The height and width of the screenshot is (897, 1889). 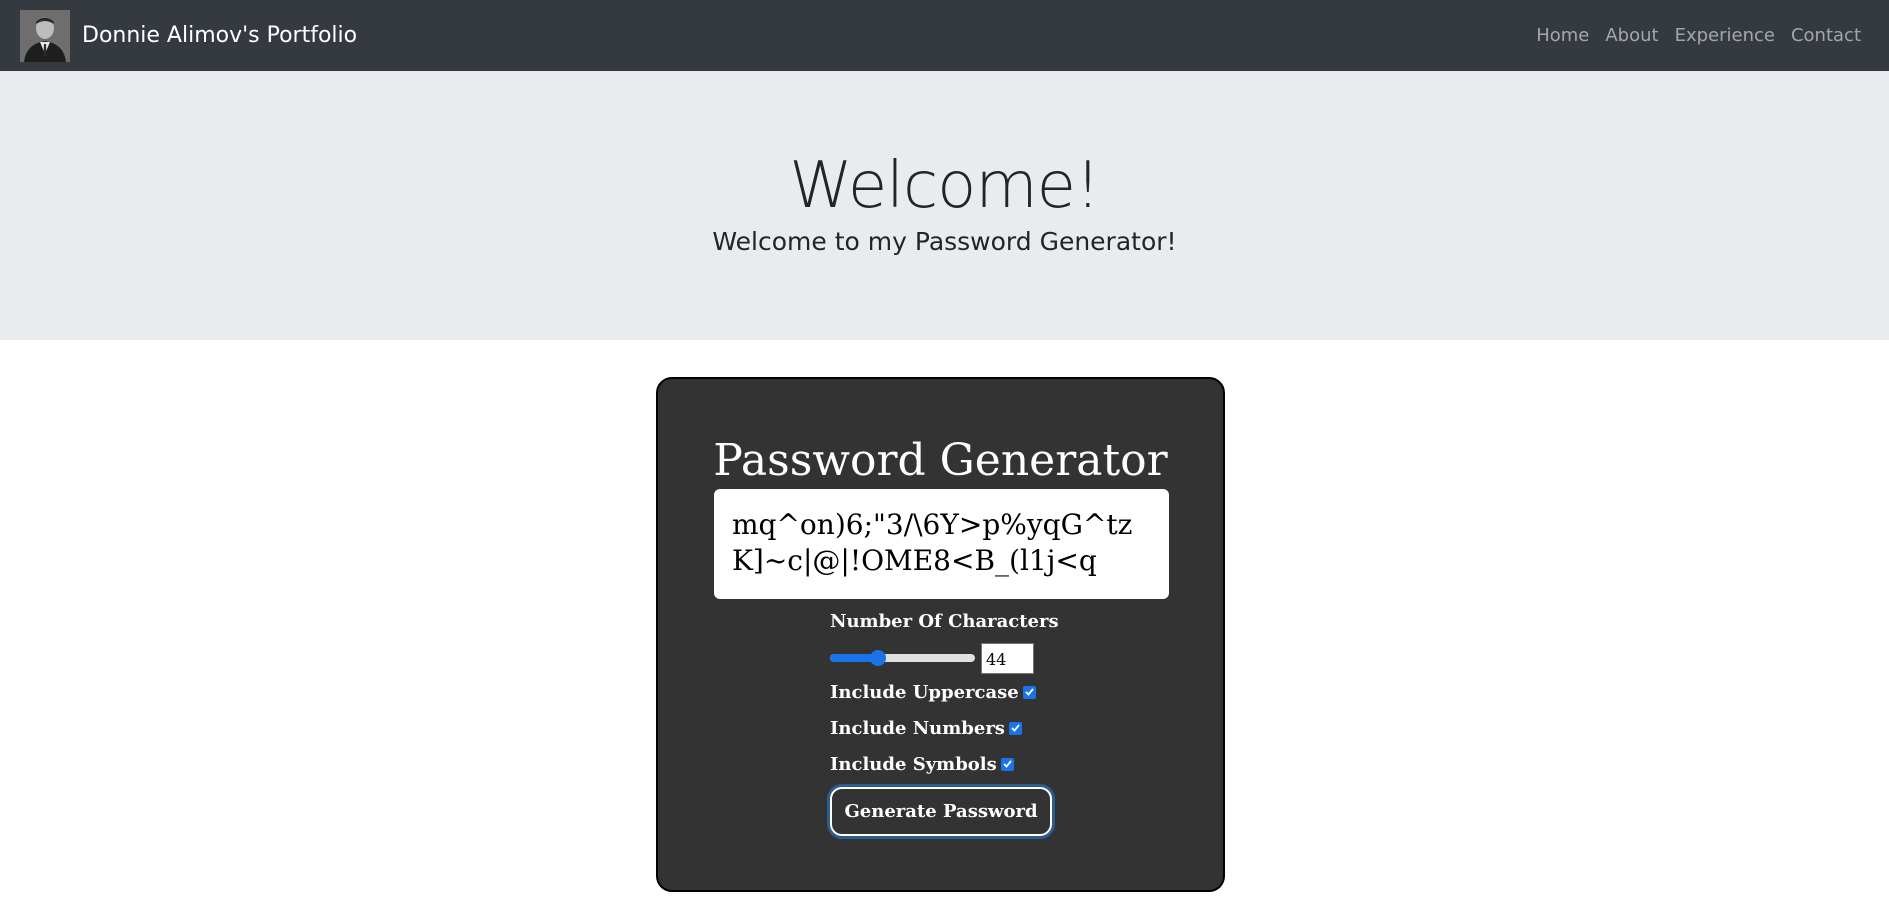 What do you see at coordinates (877, 658) in the screenshot?
I see `slider-thumb` at bounding box center [877, 658].